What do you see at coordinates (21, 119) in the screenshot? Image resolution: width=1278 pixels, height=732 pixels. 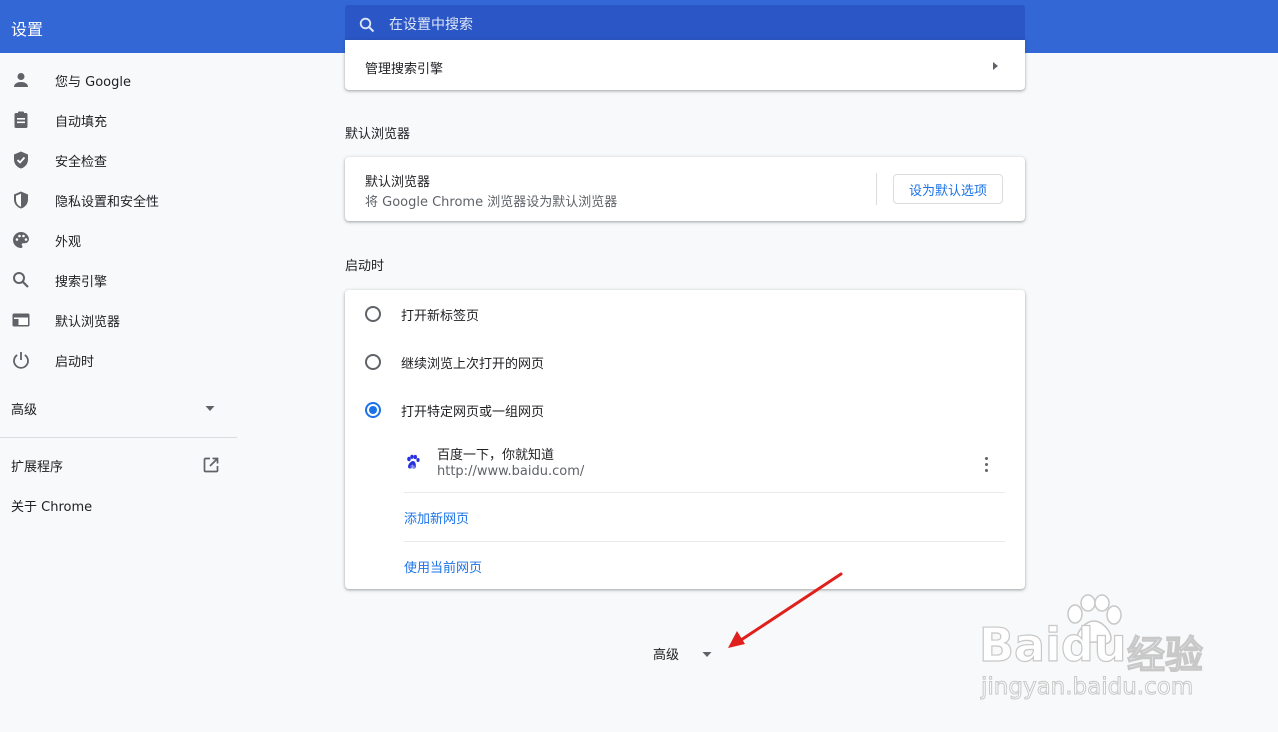 I see `clipboard-icon` at bounding box center [21, 119].